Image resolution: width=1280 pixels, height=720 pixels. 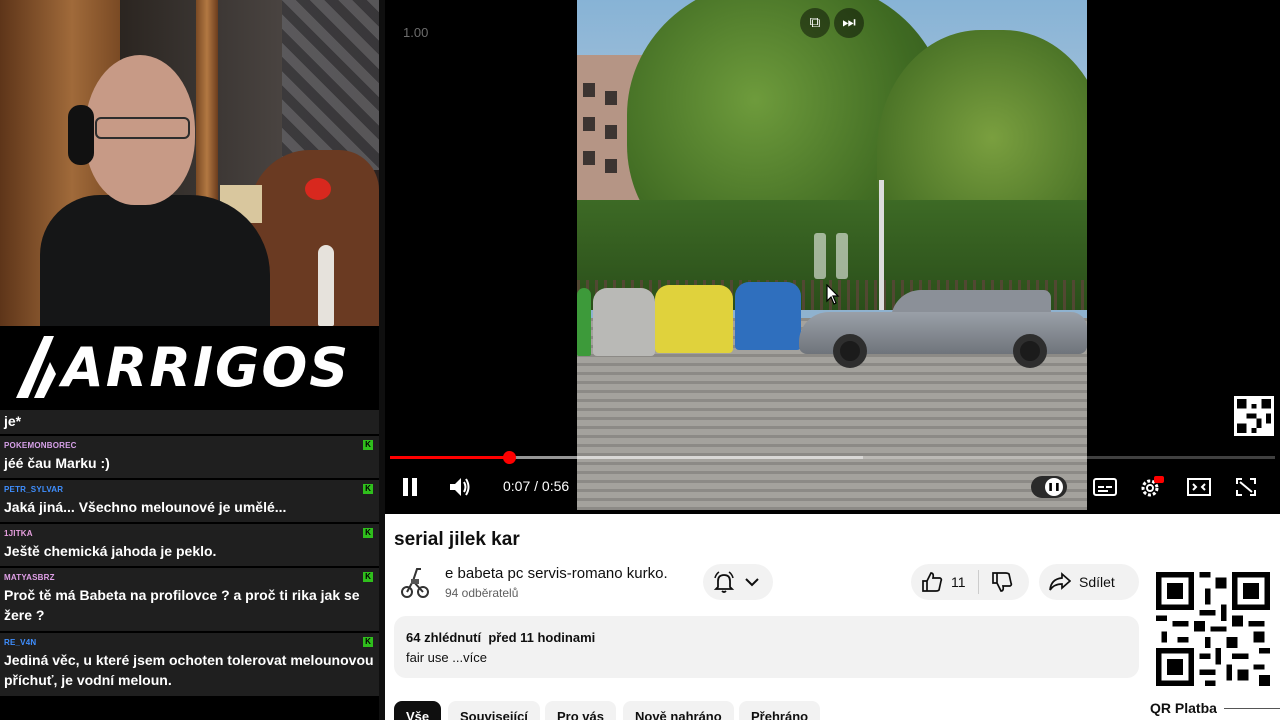 I want to click on share-icon, so click(x=1060, y=581).